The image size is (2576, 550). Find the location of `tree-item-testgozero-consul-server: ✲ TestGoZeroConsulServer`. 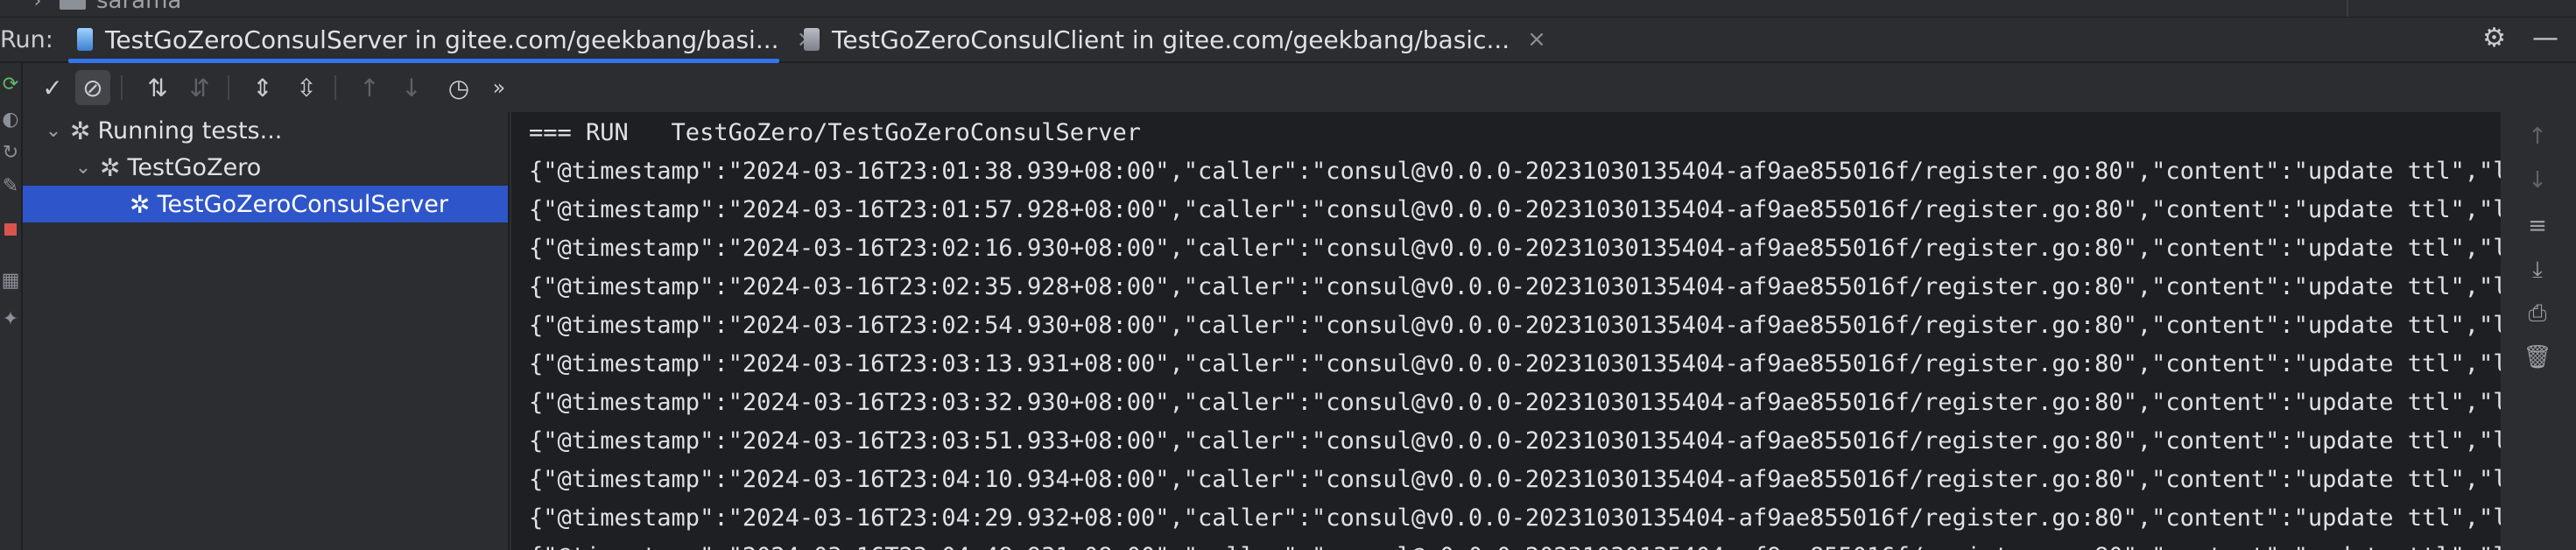

tree-item-testgozero-consul-server: ✲ TestGoZeroConsulServer is located at coordinates (265, 204).